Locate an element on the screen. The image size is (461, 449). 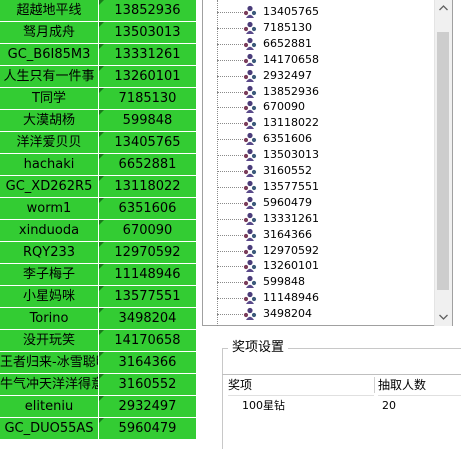
participant-name-cell: 洋洋爱贝贝 is located at coordinates (49, 142).